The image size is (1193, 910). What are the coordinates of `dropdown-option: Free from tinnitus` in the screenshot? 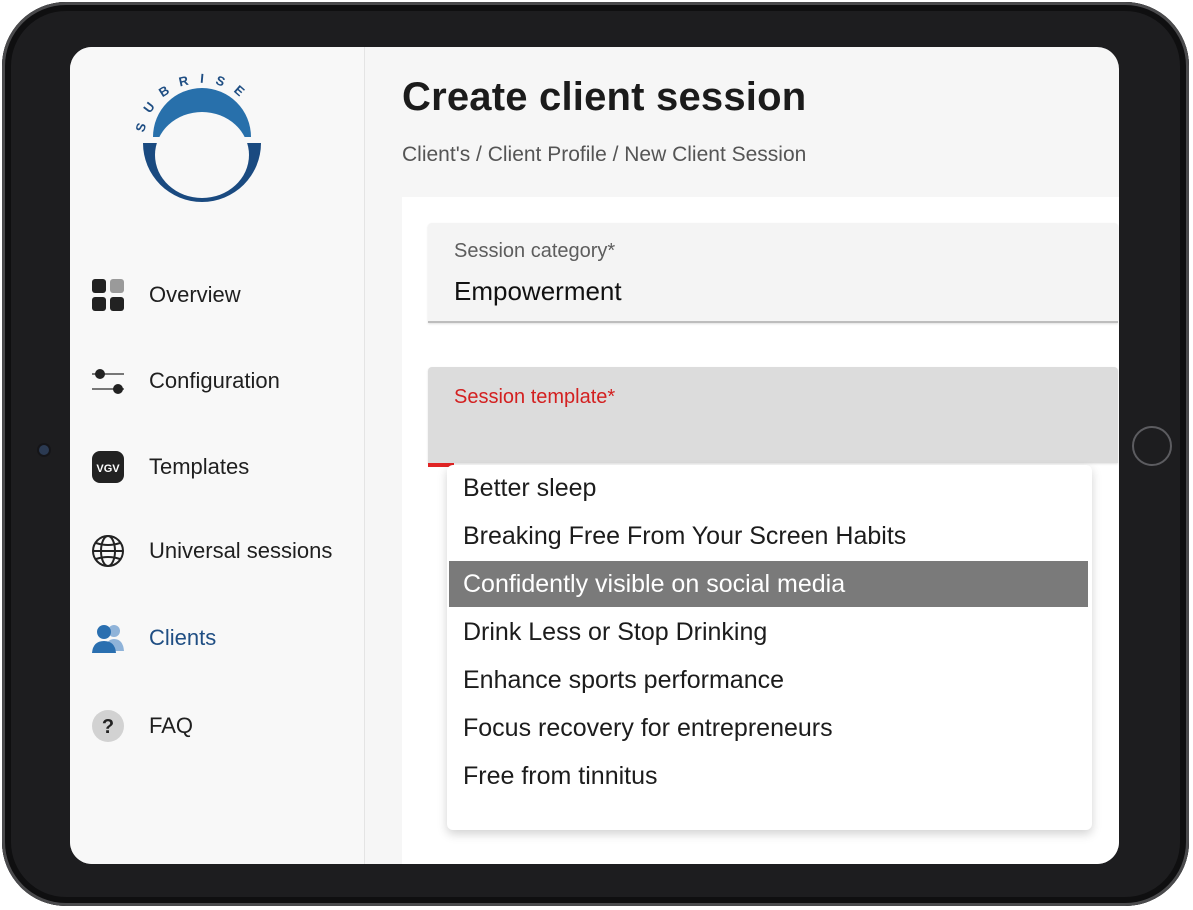 It's located at (768, 776).